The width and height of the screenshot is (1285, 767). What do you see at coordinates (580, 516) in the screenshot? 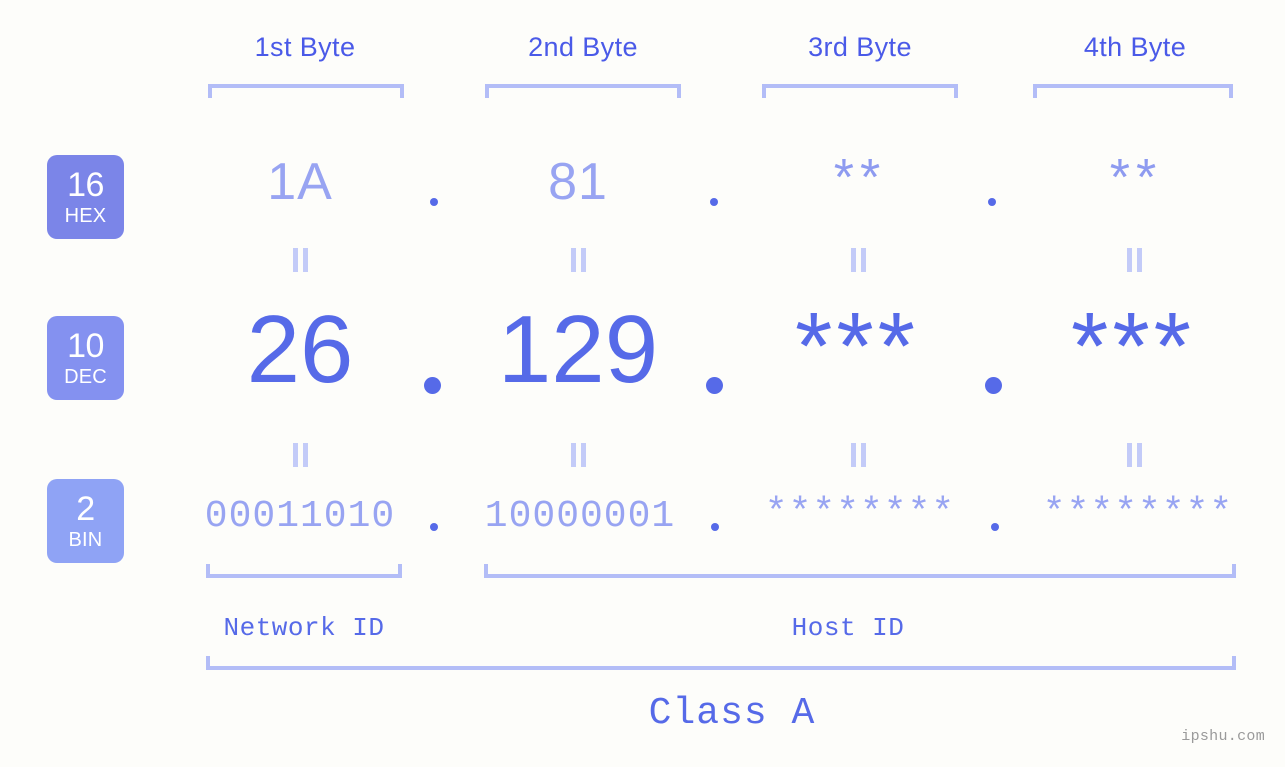
I see `bin-byte-2: 10000001` at bounding box center [580, 516].